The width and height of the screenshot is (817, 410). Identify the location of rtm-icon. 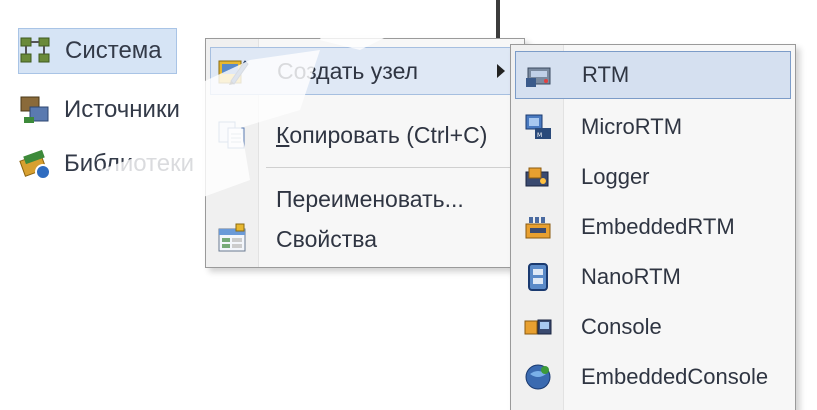
(538, 77).